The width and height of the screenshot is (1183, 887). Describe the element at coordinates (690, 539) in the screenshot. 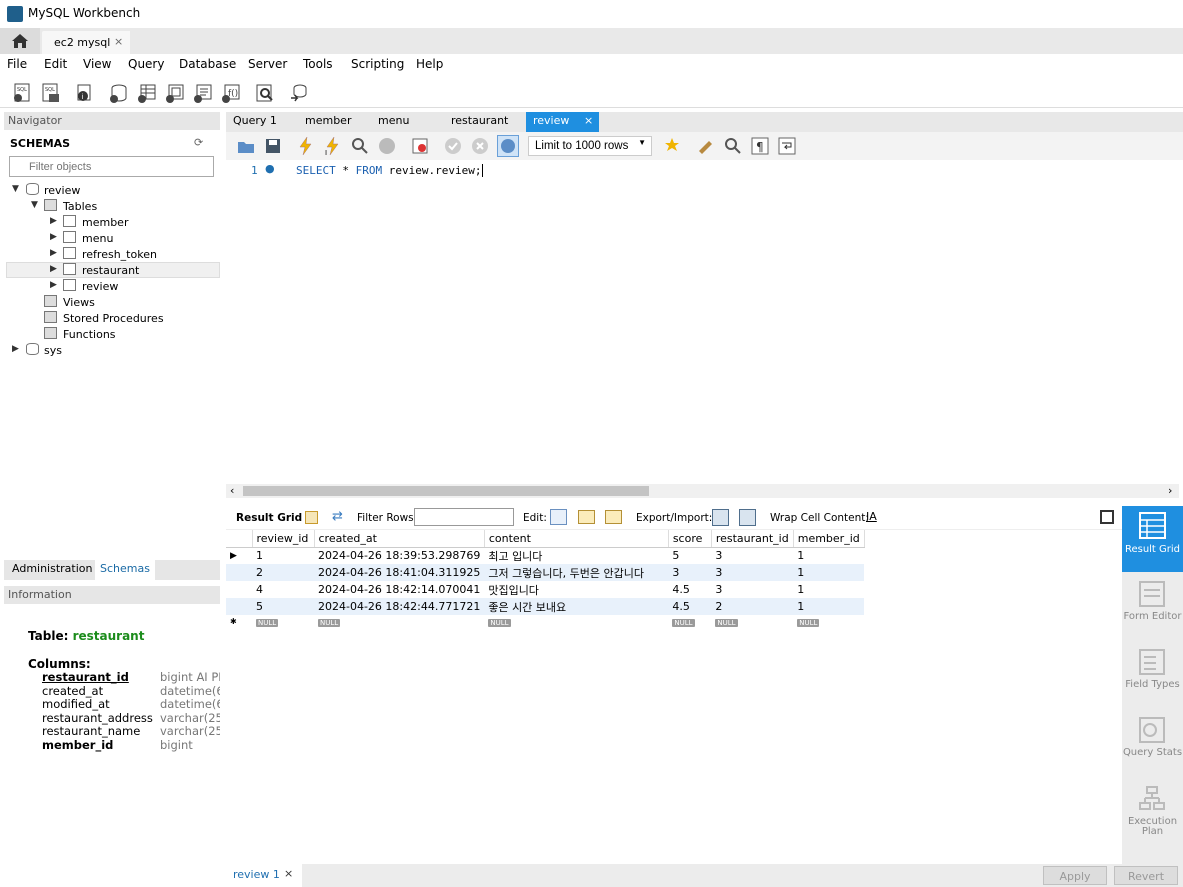

I see `column-header: score` at that location.